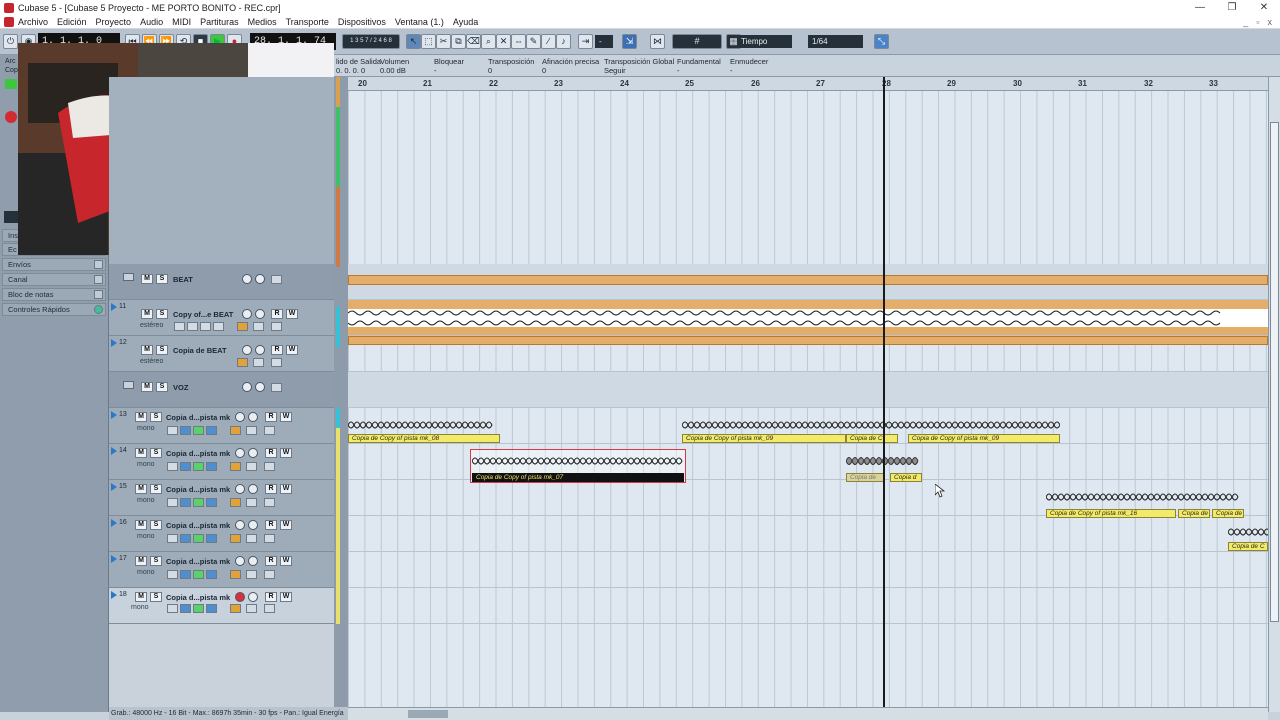 The height and width of the screenshot is (720, 1280). What do you see at coordinates (221, 390) in the screenshot?
I see `track-folder-voz: M S VOZ` at bounding box center [221, 390].